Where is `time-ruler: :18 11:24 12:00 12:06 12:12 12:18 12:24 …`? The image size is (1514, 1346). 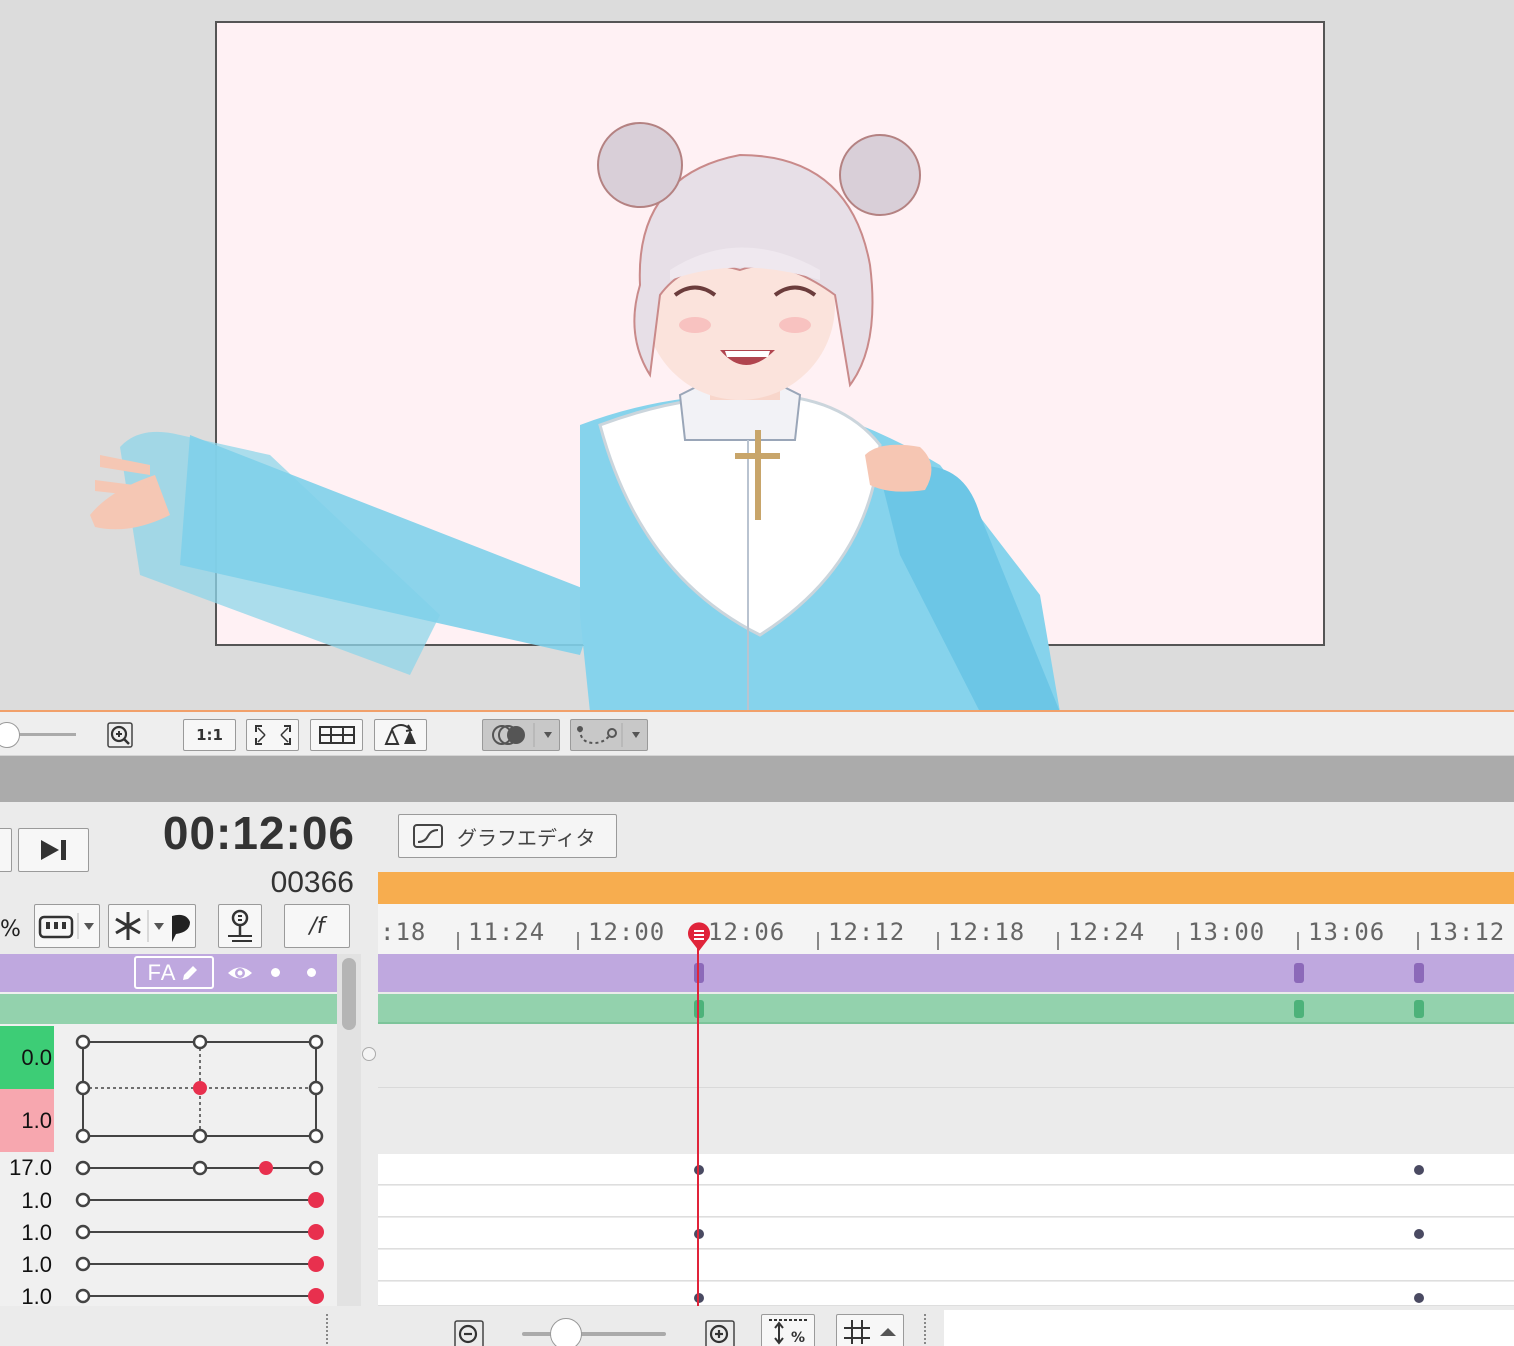 time-ruler: :18 11:24 12:00 12:06 12:12 12:18 12:24 … is located at coordinates (946, 929).